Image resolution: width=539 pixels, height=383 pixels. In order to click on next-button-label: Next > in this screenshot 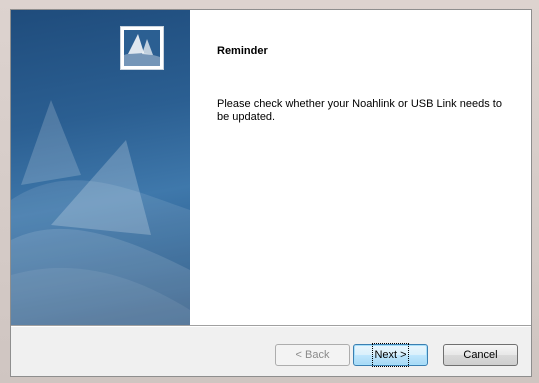, I will do `click(390, 355)`.